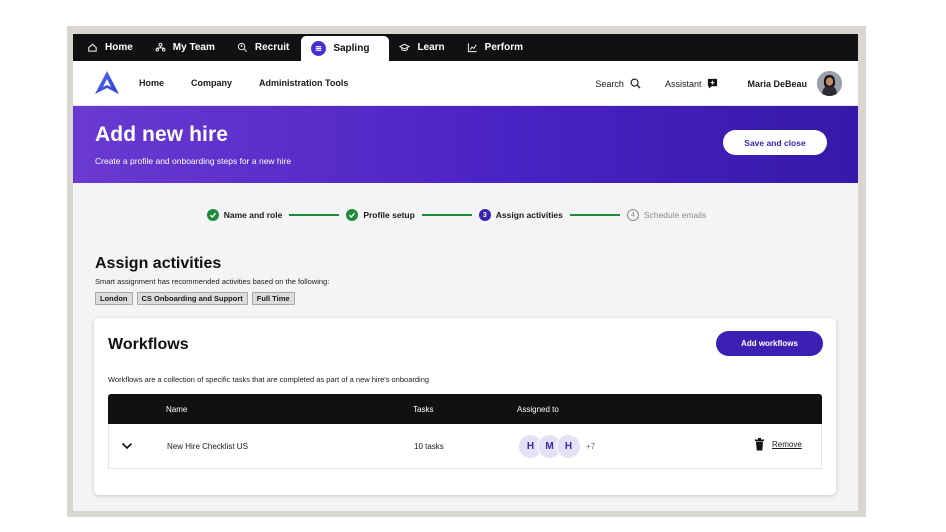 The width and height of the screenshot is (946, 532). What do you see at coordinates (675, 215) in the screenshot?
I see `step-label: Schedule emails` at bounding box center [675, 215].